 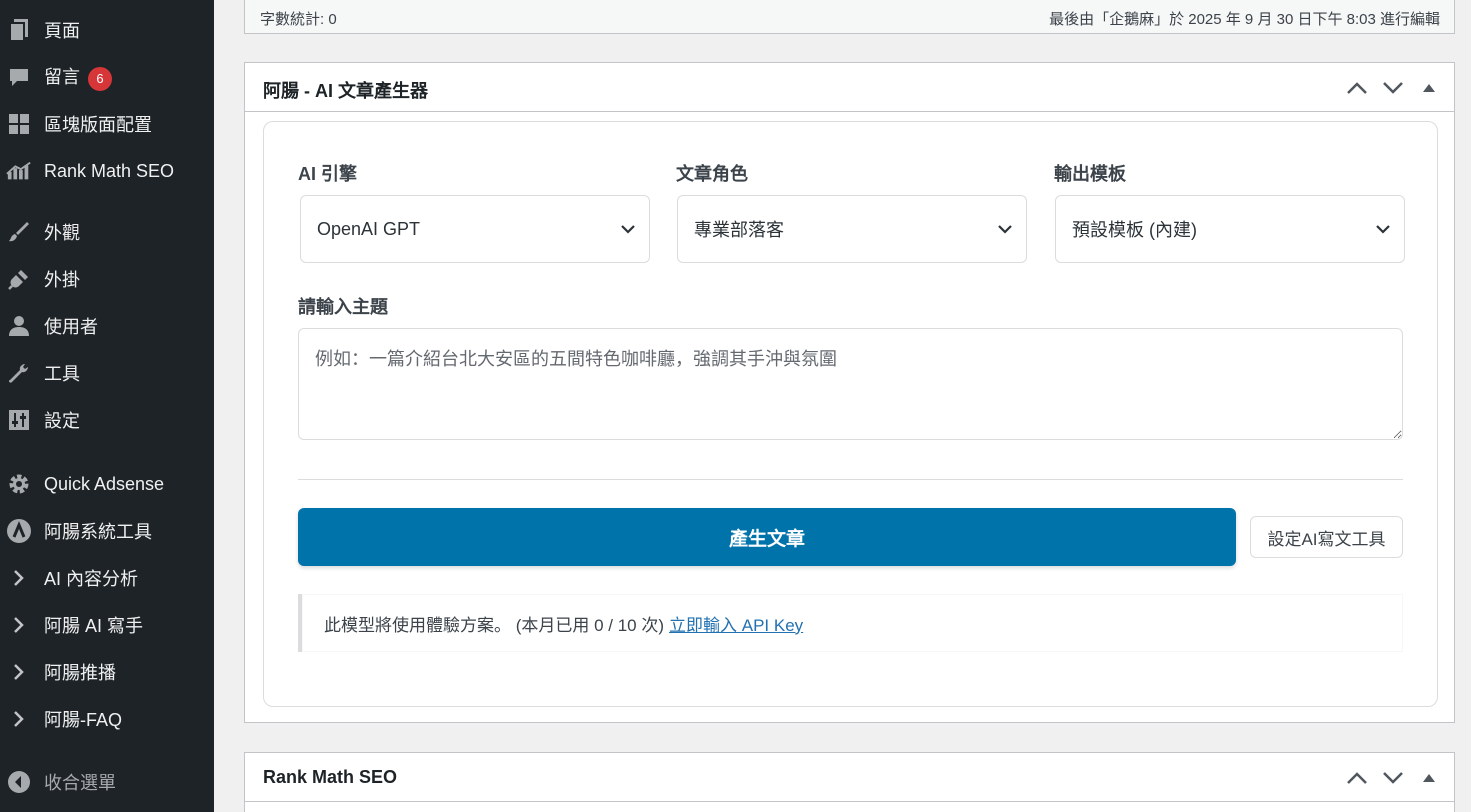 What do you see at coordinates (94, 626) in the screenshot?
I see `sidebar-item-label: 阿腸 AI 寫手` at bounding box center [94, 626].